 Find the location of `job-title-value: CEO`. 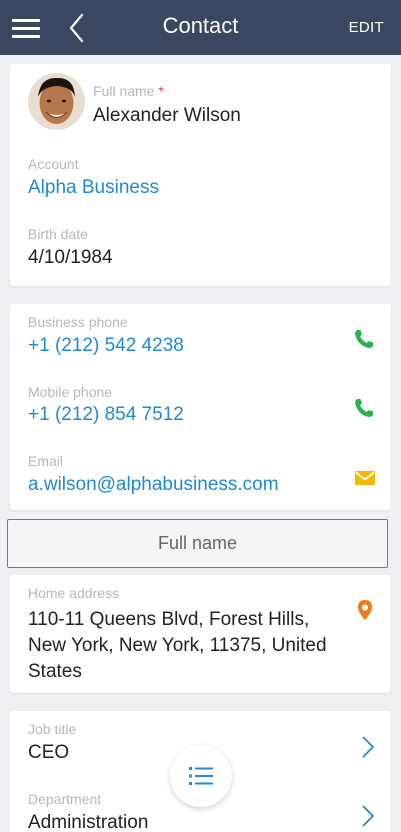

job-title-value: CEO is located at coordinates (48, 753).